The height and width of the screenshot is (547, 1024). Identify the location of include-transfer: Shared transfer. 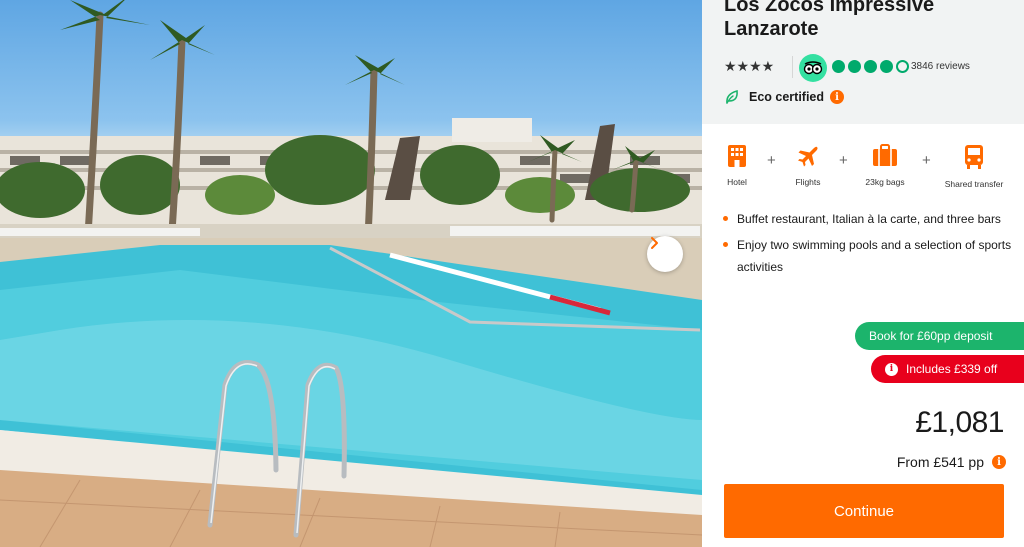
(974, 166).